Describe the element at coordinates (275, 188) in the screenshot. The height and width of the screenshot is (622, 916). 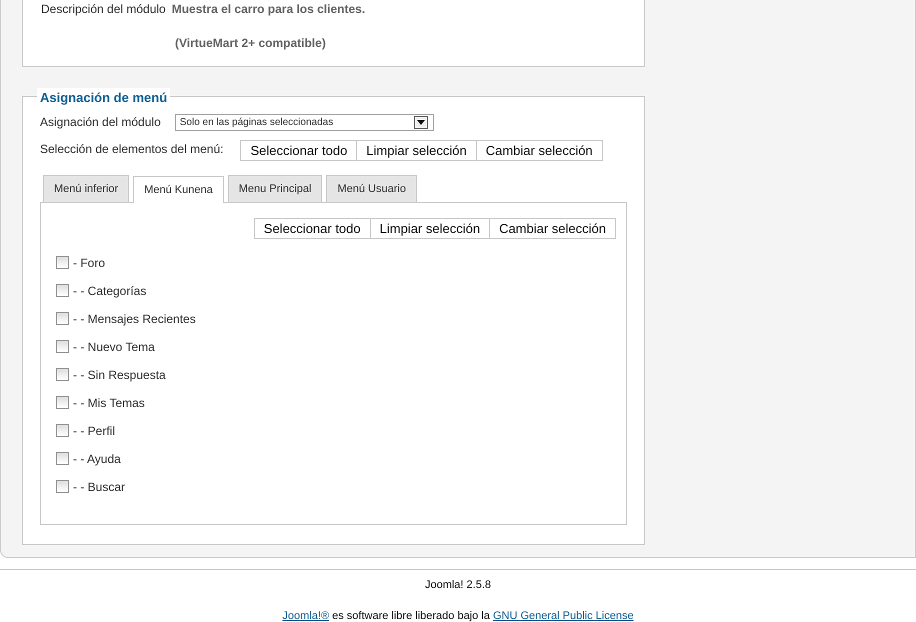
I see `menu-tab: Menu Principal` at that location.